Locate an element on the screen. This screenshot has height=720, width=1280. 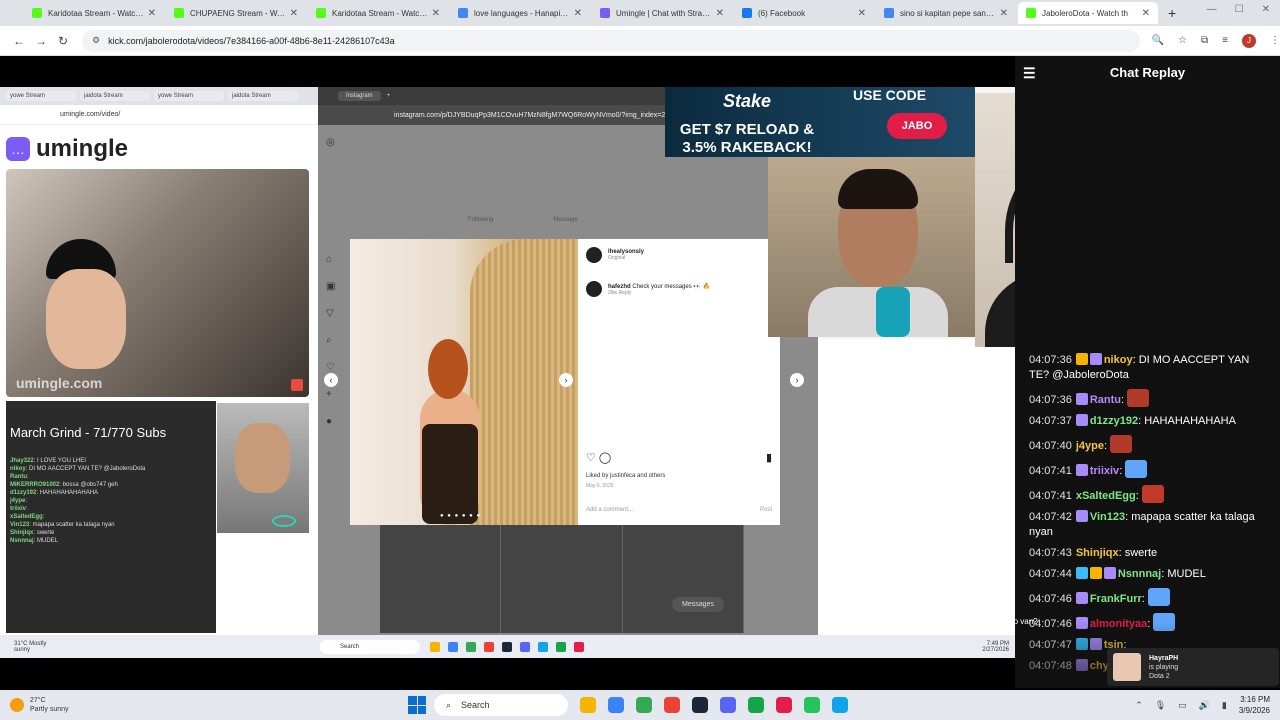
mini-chat-message: d1zzy192: HAHAHAHAHAHAHA is located at coordinates (54, 493).